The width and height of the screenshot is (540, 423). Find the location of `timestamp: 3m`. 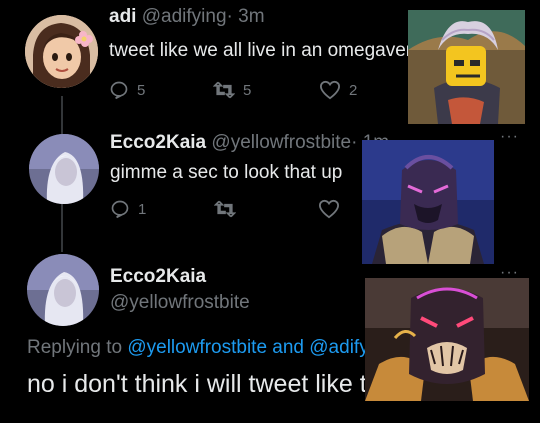

timestamp: 3m is located at coordinates (251, 16).